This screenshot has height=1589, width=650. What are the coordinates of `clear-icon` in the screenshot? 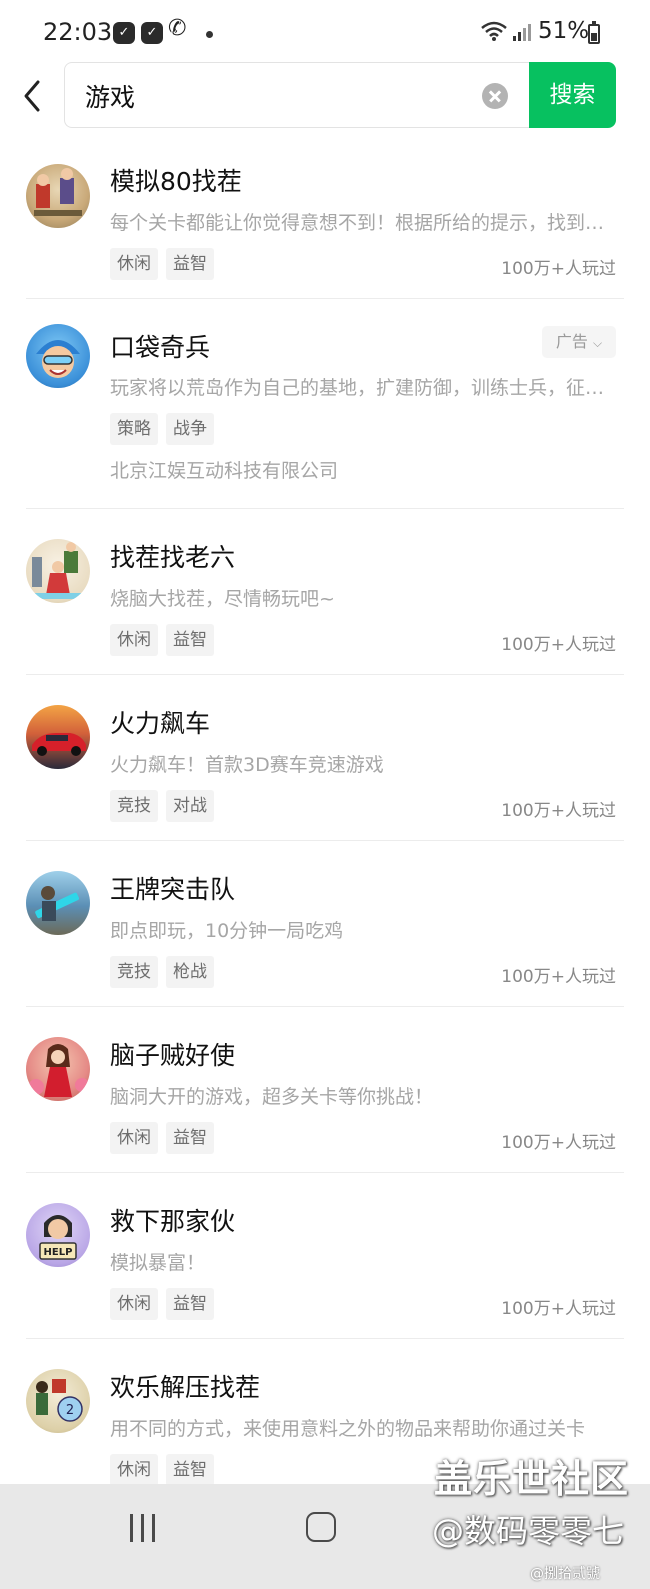 It's located at (495, 96).